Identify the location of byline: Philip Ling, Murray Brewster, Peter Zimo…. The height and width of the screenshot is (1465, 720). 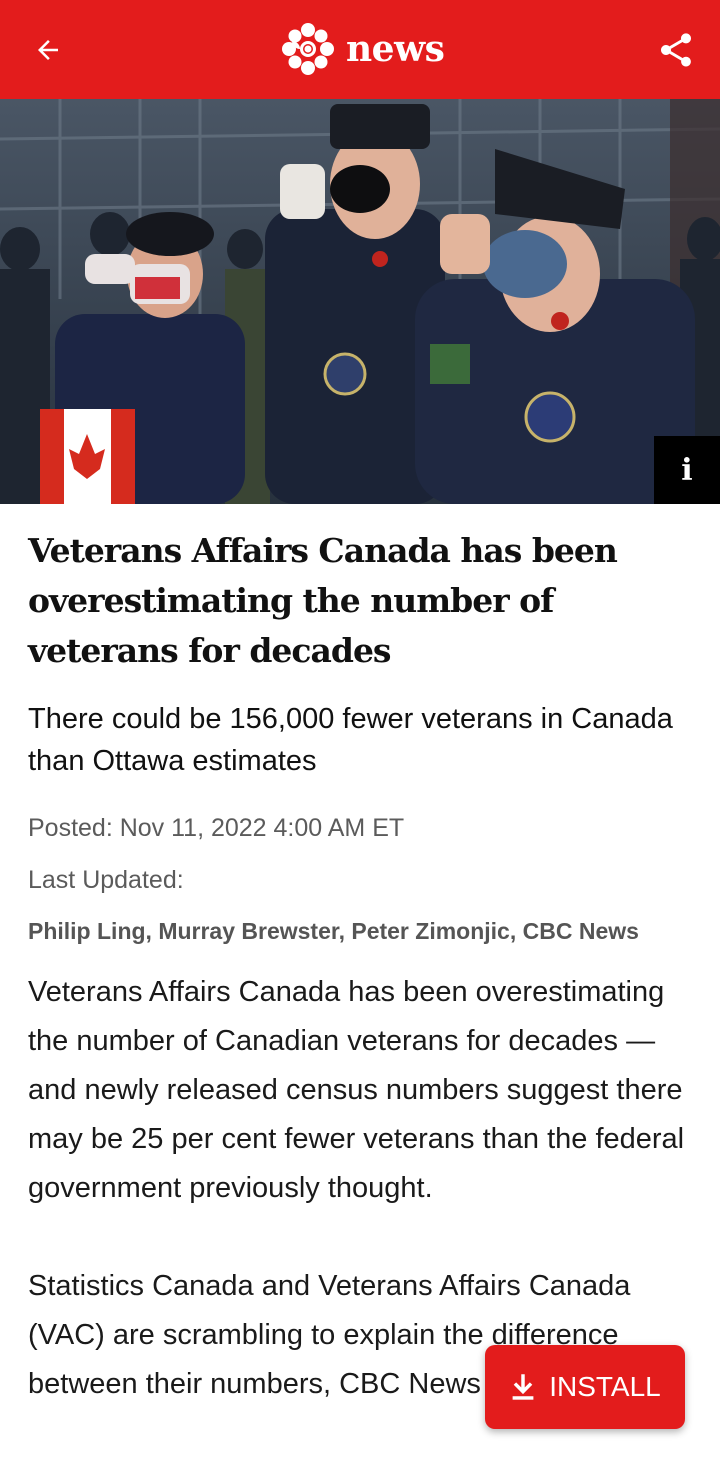
(333, 931).